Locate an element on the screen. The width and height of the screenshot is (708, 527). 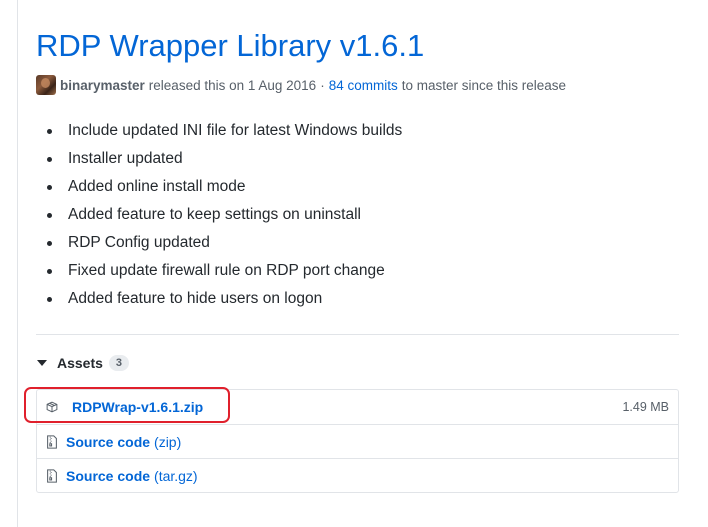
release-note-item: RDP Config updated is located at coordinates (219, 243).